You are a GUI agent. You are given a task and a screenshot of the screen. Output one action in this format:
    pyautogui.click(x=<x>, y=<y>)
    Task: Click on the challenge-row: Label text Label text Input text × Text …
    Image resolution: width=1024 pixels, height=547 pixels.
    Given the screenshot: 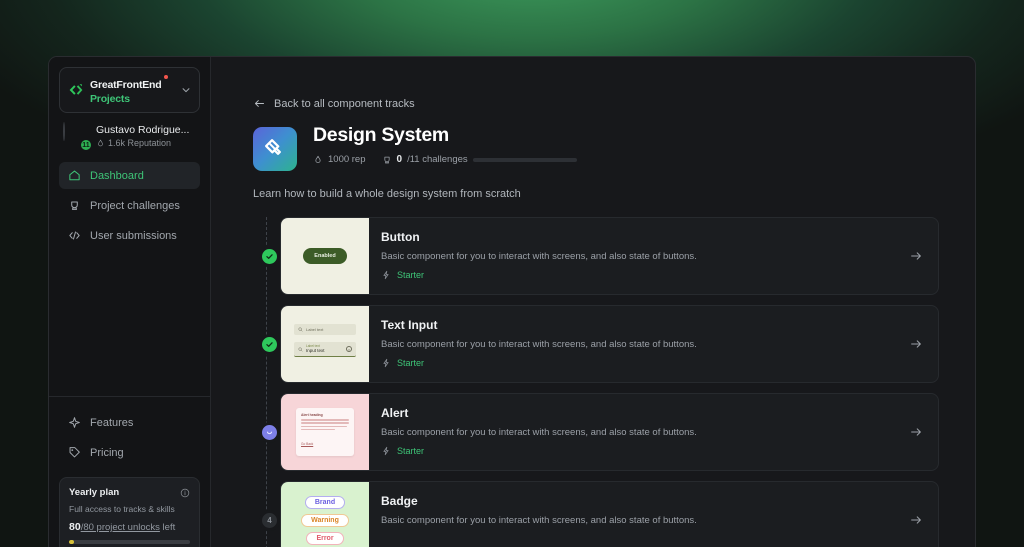 What is the action you would take?
    pyautogui.click(x=596, y=344)
    